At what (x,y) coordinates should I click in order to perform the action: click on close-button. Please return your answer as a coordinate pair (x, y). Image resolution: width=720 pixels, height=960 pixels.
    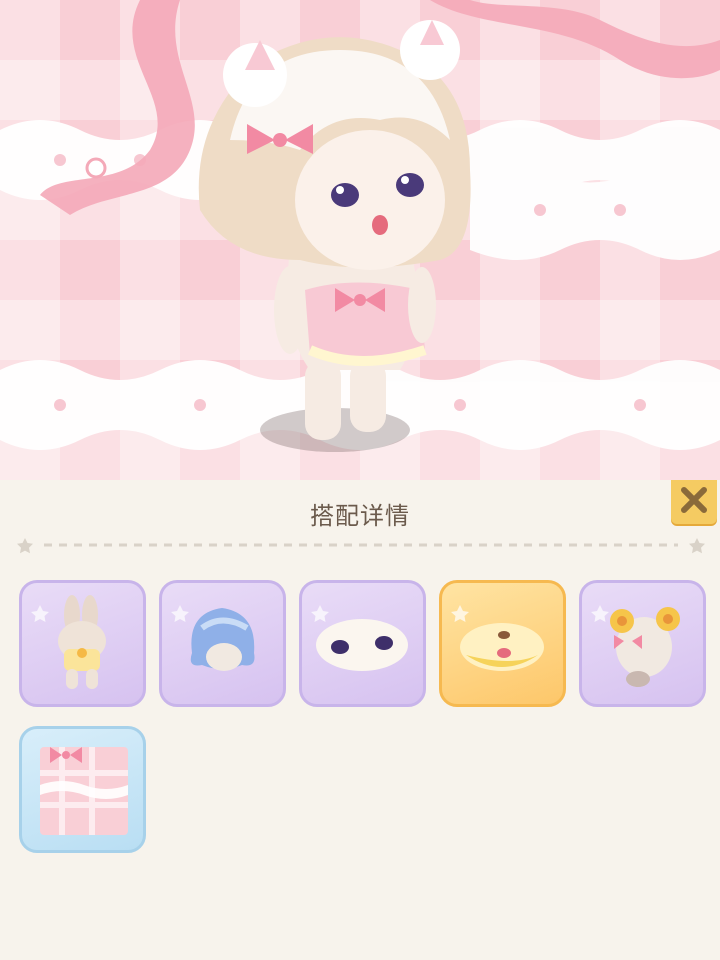
    Looking at the image, I should click on (694, 502).